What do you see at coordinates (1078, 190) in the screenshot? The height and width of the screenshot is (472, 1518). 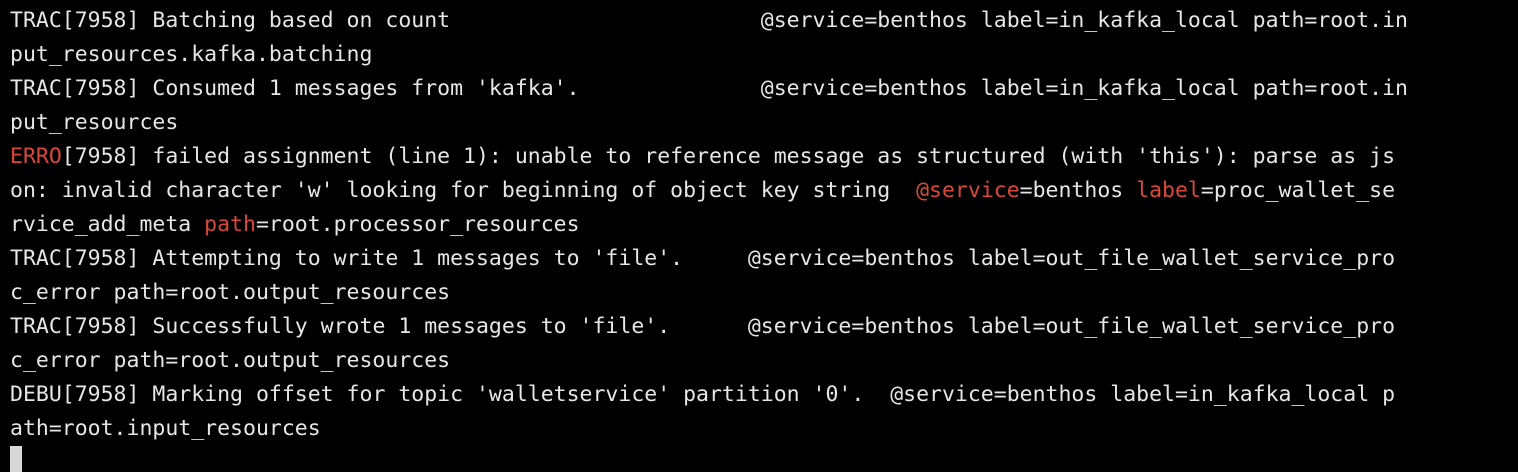 I see `field-value-service: =benthos` at bounding box center [1078, 190].